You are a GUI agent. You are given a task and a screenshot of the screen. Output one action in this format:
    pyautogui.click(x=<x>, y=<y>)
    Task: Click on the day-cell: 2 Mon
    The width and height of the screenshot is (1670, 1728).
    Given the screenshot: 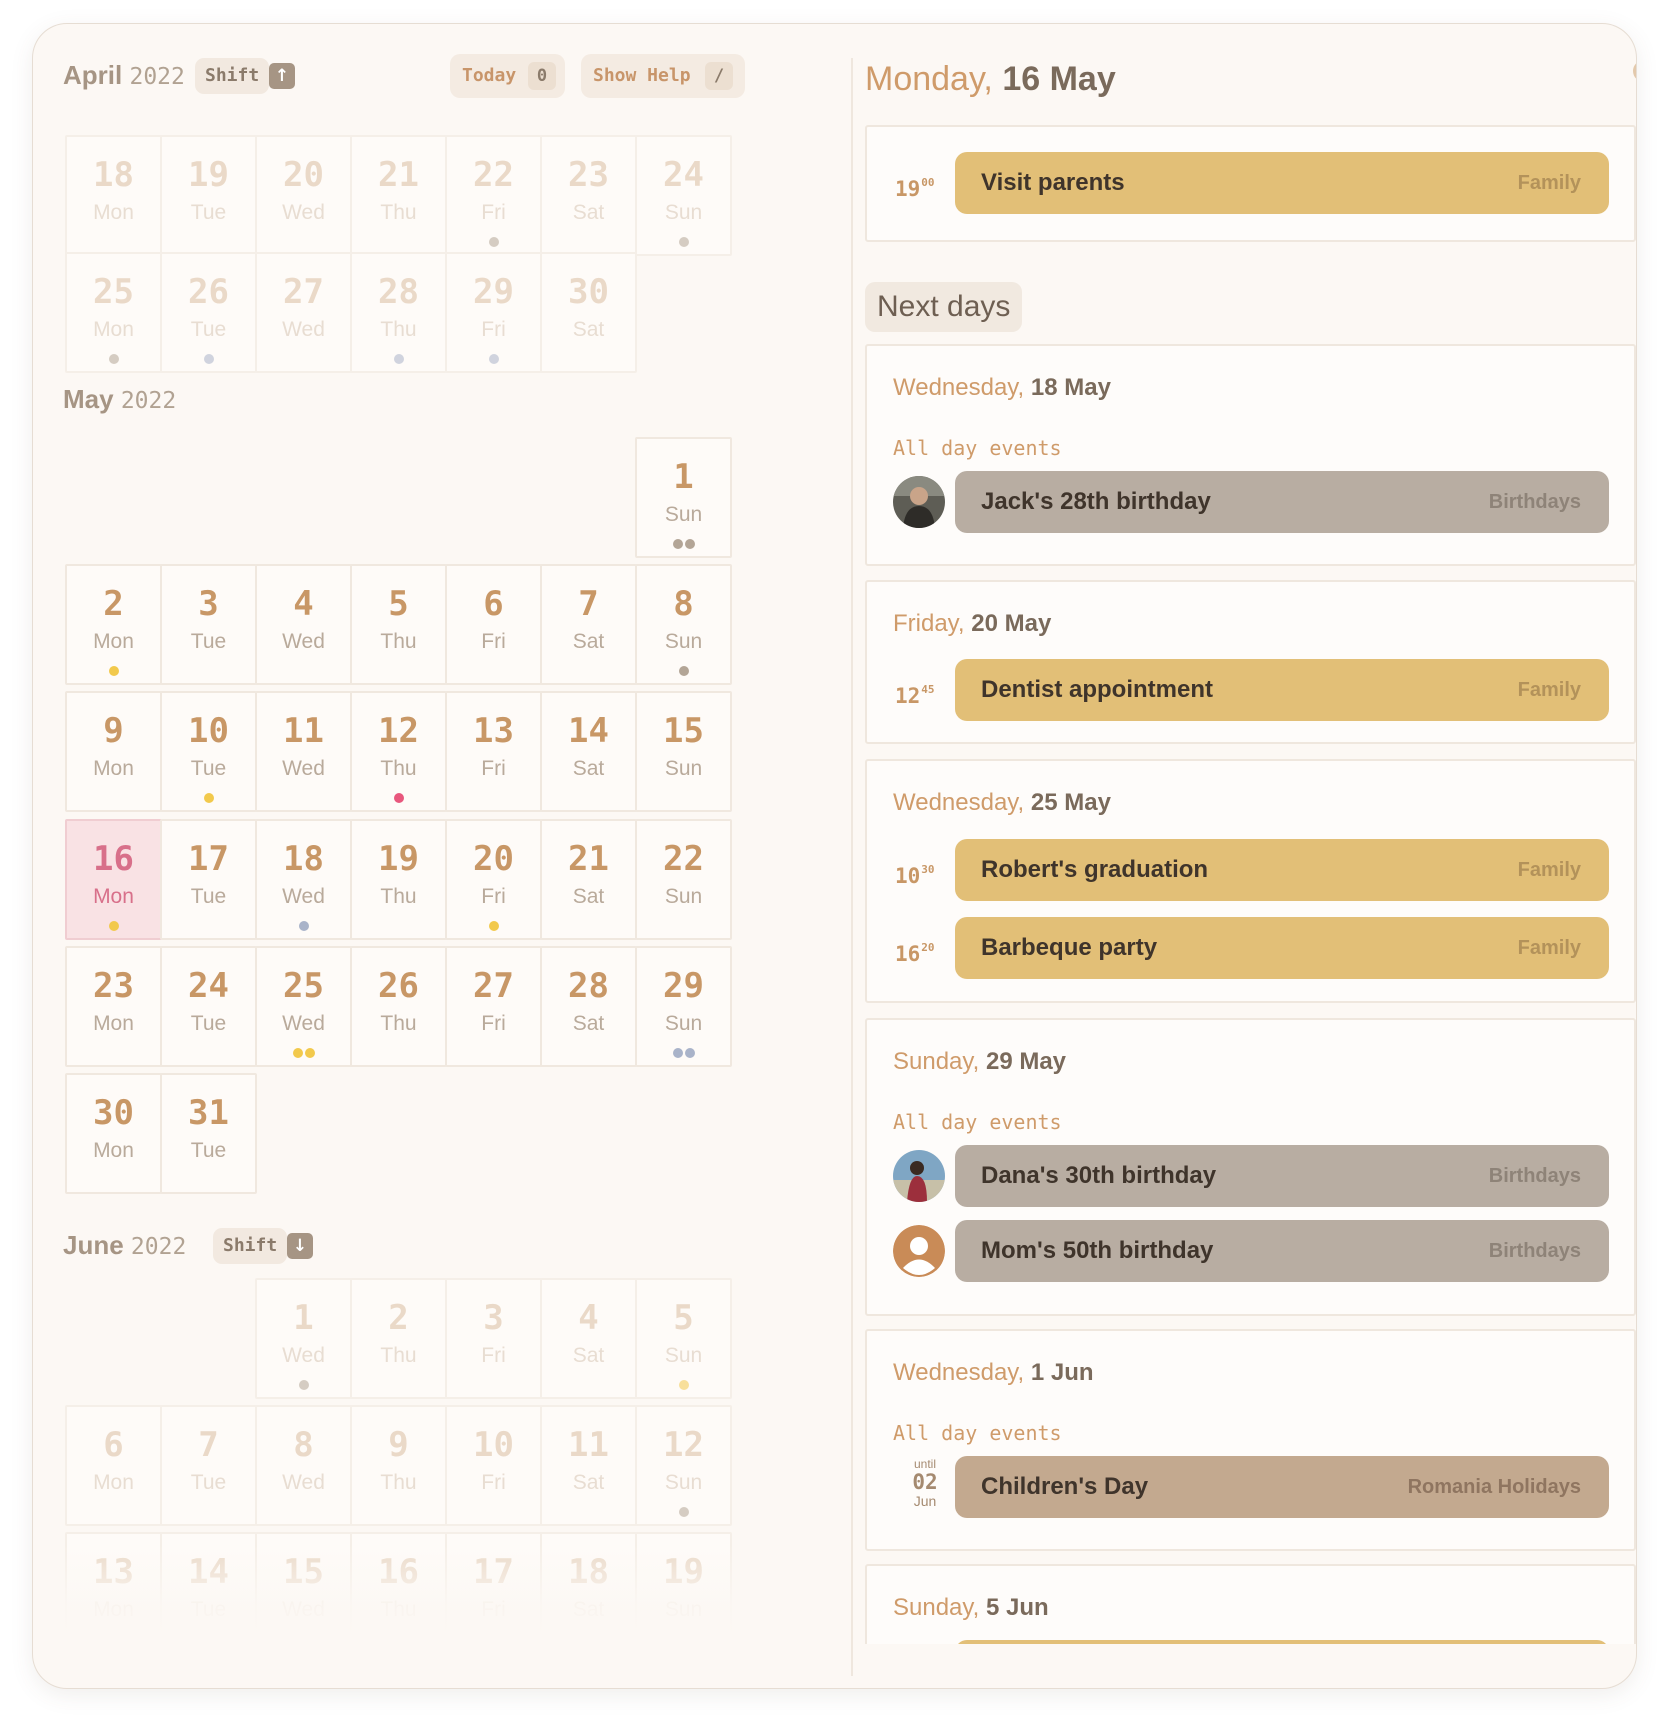 What is the action you would take?
    pyautogui.click(x=113, y=624)
    